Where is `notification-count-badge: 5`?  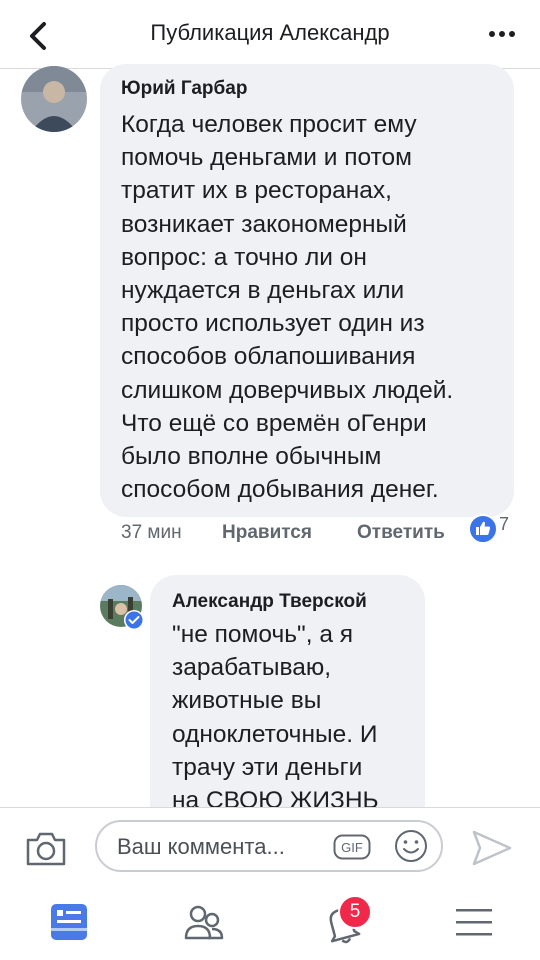
notification-count-badge: 5 is located at coordinates (355, 912).